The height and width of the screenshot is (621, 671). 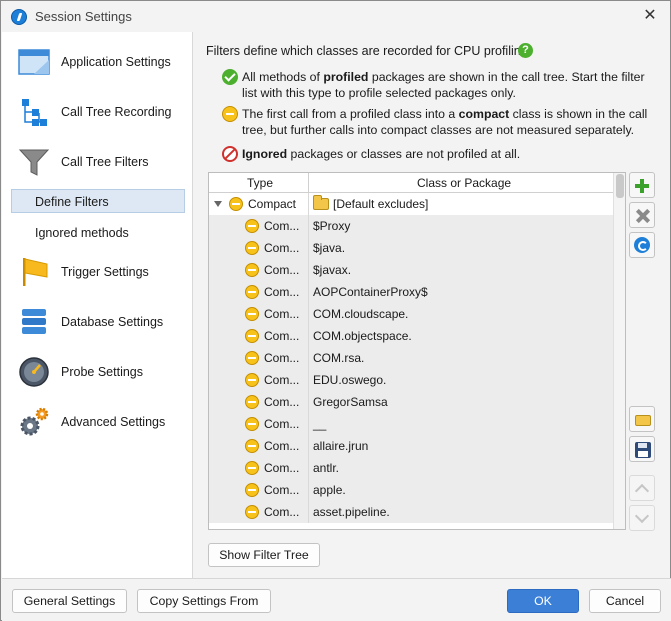 I want to click on expand-triangle-icon, so click(x=218, y=204).